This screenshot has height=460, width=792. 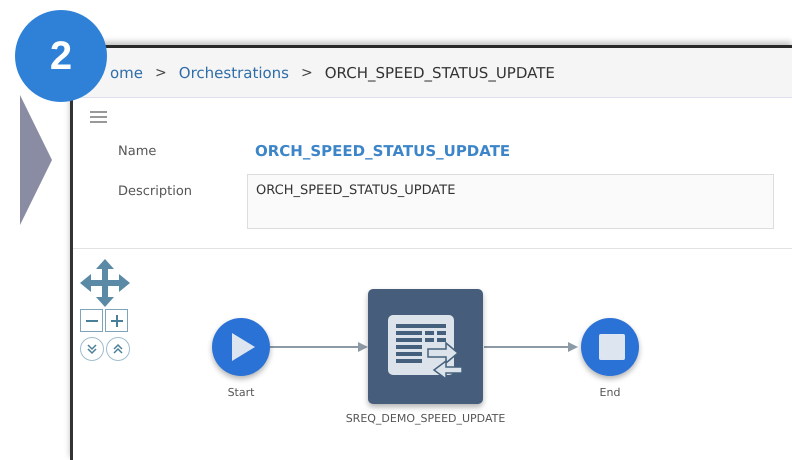 I want to click on orchestration-name: ORCH_SPEED_STATUS_UPDATE, so click(x=383, y=151).